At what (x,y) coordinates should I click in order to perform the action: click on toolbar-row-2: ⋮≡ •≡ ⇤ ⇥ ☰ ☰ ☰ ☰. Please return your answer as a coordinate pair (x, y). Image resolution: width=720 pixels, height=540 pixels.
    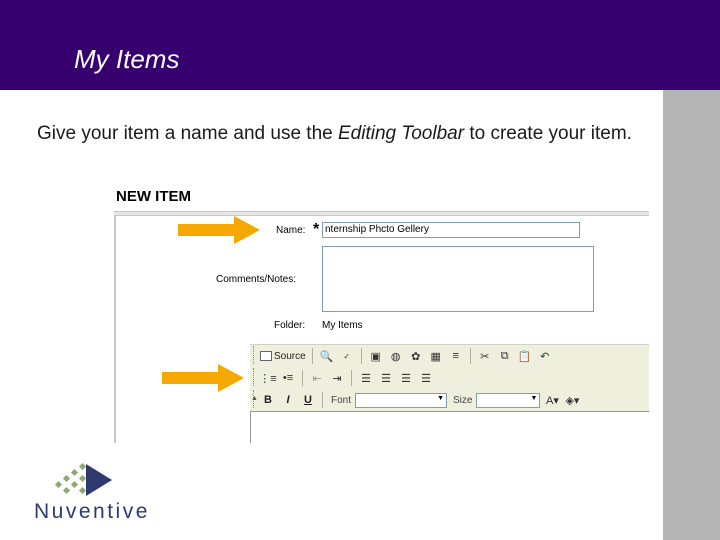
    Looking at the image, I should click on (346, 378).